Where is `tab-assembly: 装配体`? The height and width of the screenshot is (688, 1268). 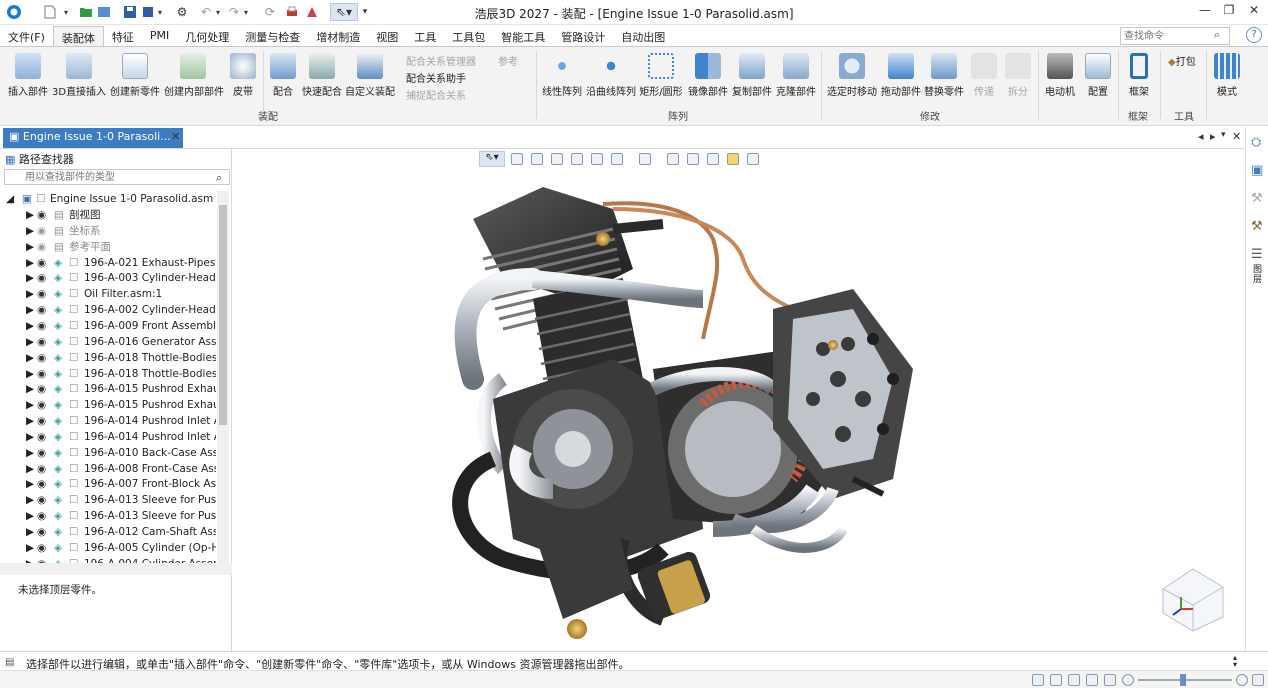 tab-assembly: 装配体 is located at coordinates (78, 36).